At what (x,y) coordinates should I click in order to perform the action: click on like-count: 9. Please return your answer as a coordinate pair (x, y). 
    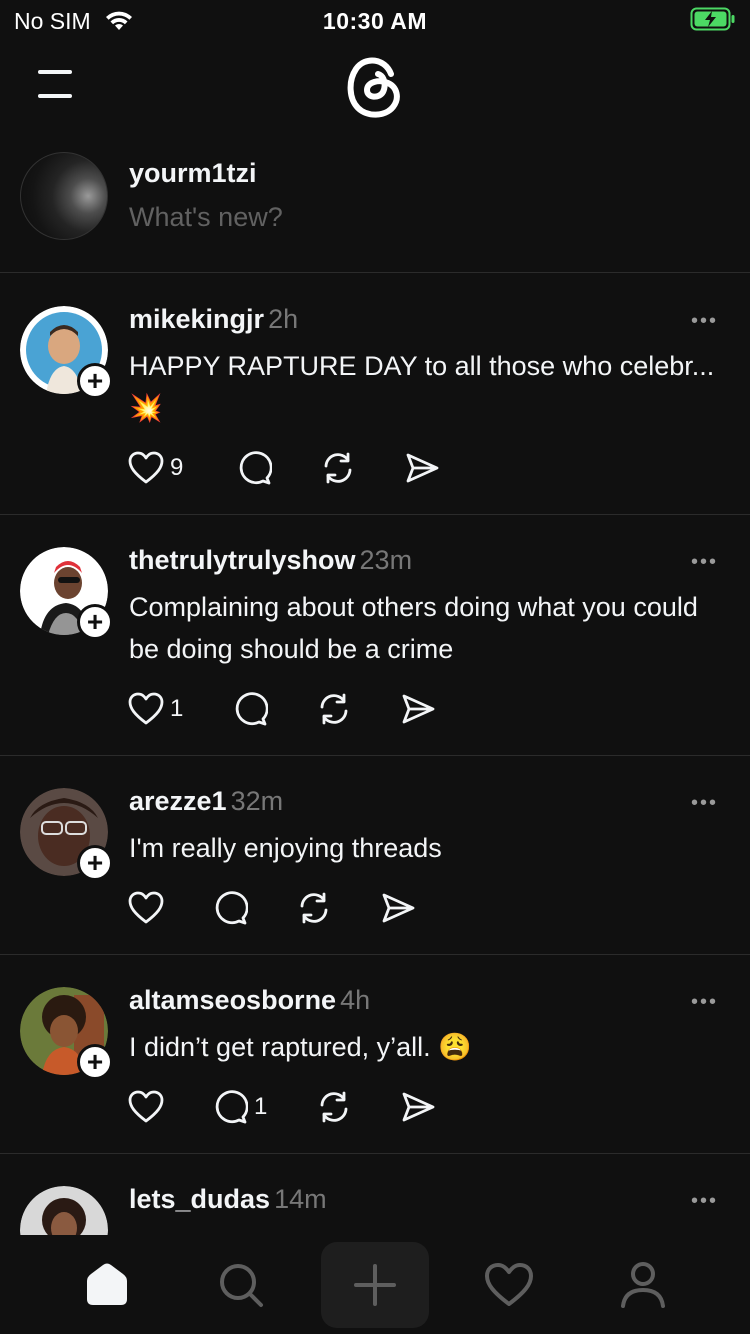
    Looking at the image, I should click on (177, 467).